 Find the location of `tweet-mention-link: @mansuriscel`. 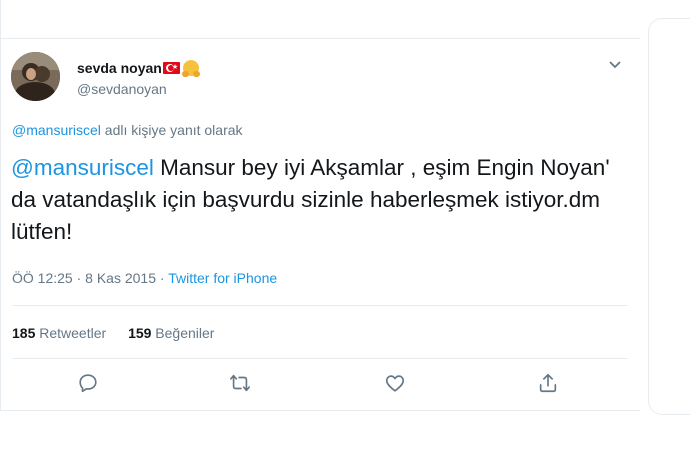

tweet-mention-link: @mansuriscel is located at coordinates (82, 167).